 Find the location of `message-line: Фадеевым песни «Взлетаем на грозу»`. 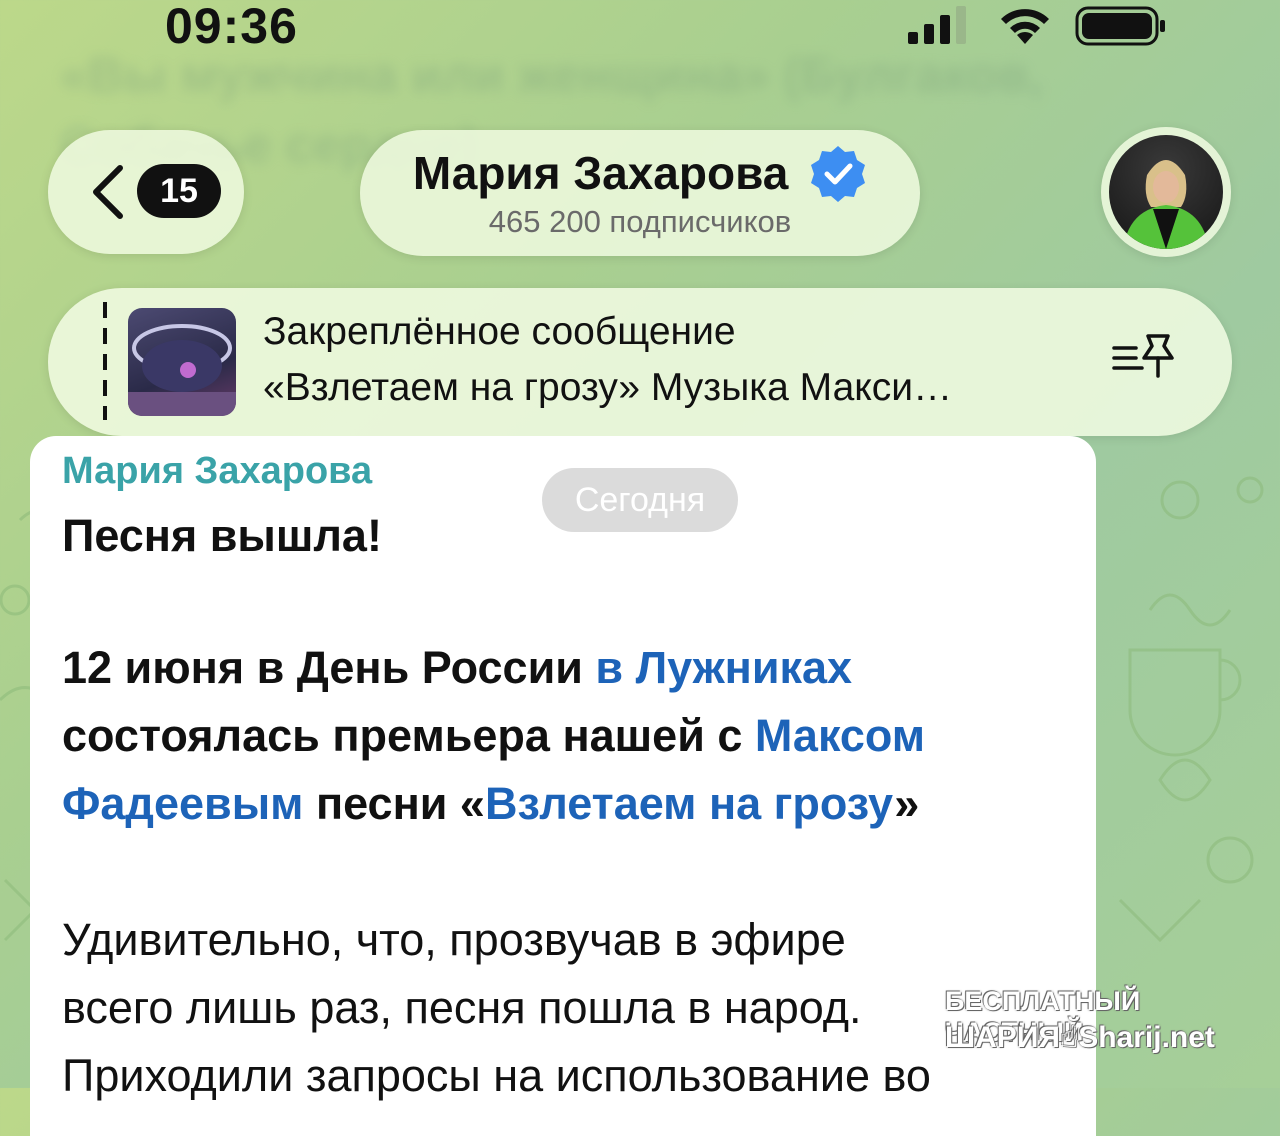

message-line: Фадеевым песни «Взлетаем на грозу» is located at coordinates (490, 804).